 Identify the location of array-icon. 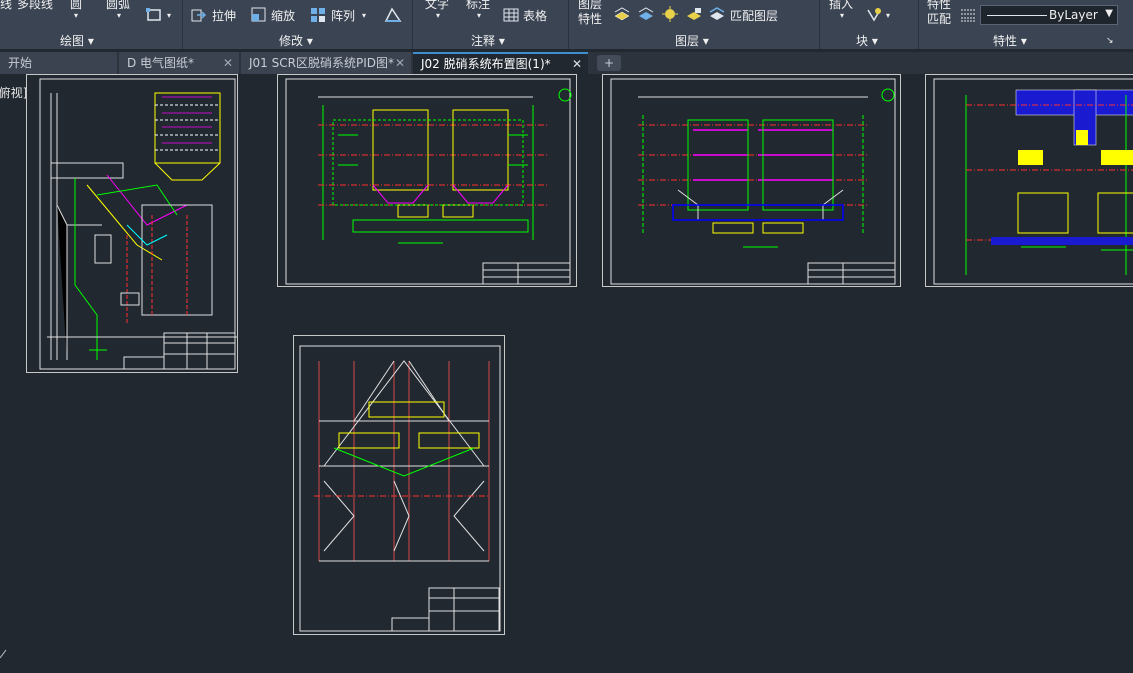
(318, 15).